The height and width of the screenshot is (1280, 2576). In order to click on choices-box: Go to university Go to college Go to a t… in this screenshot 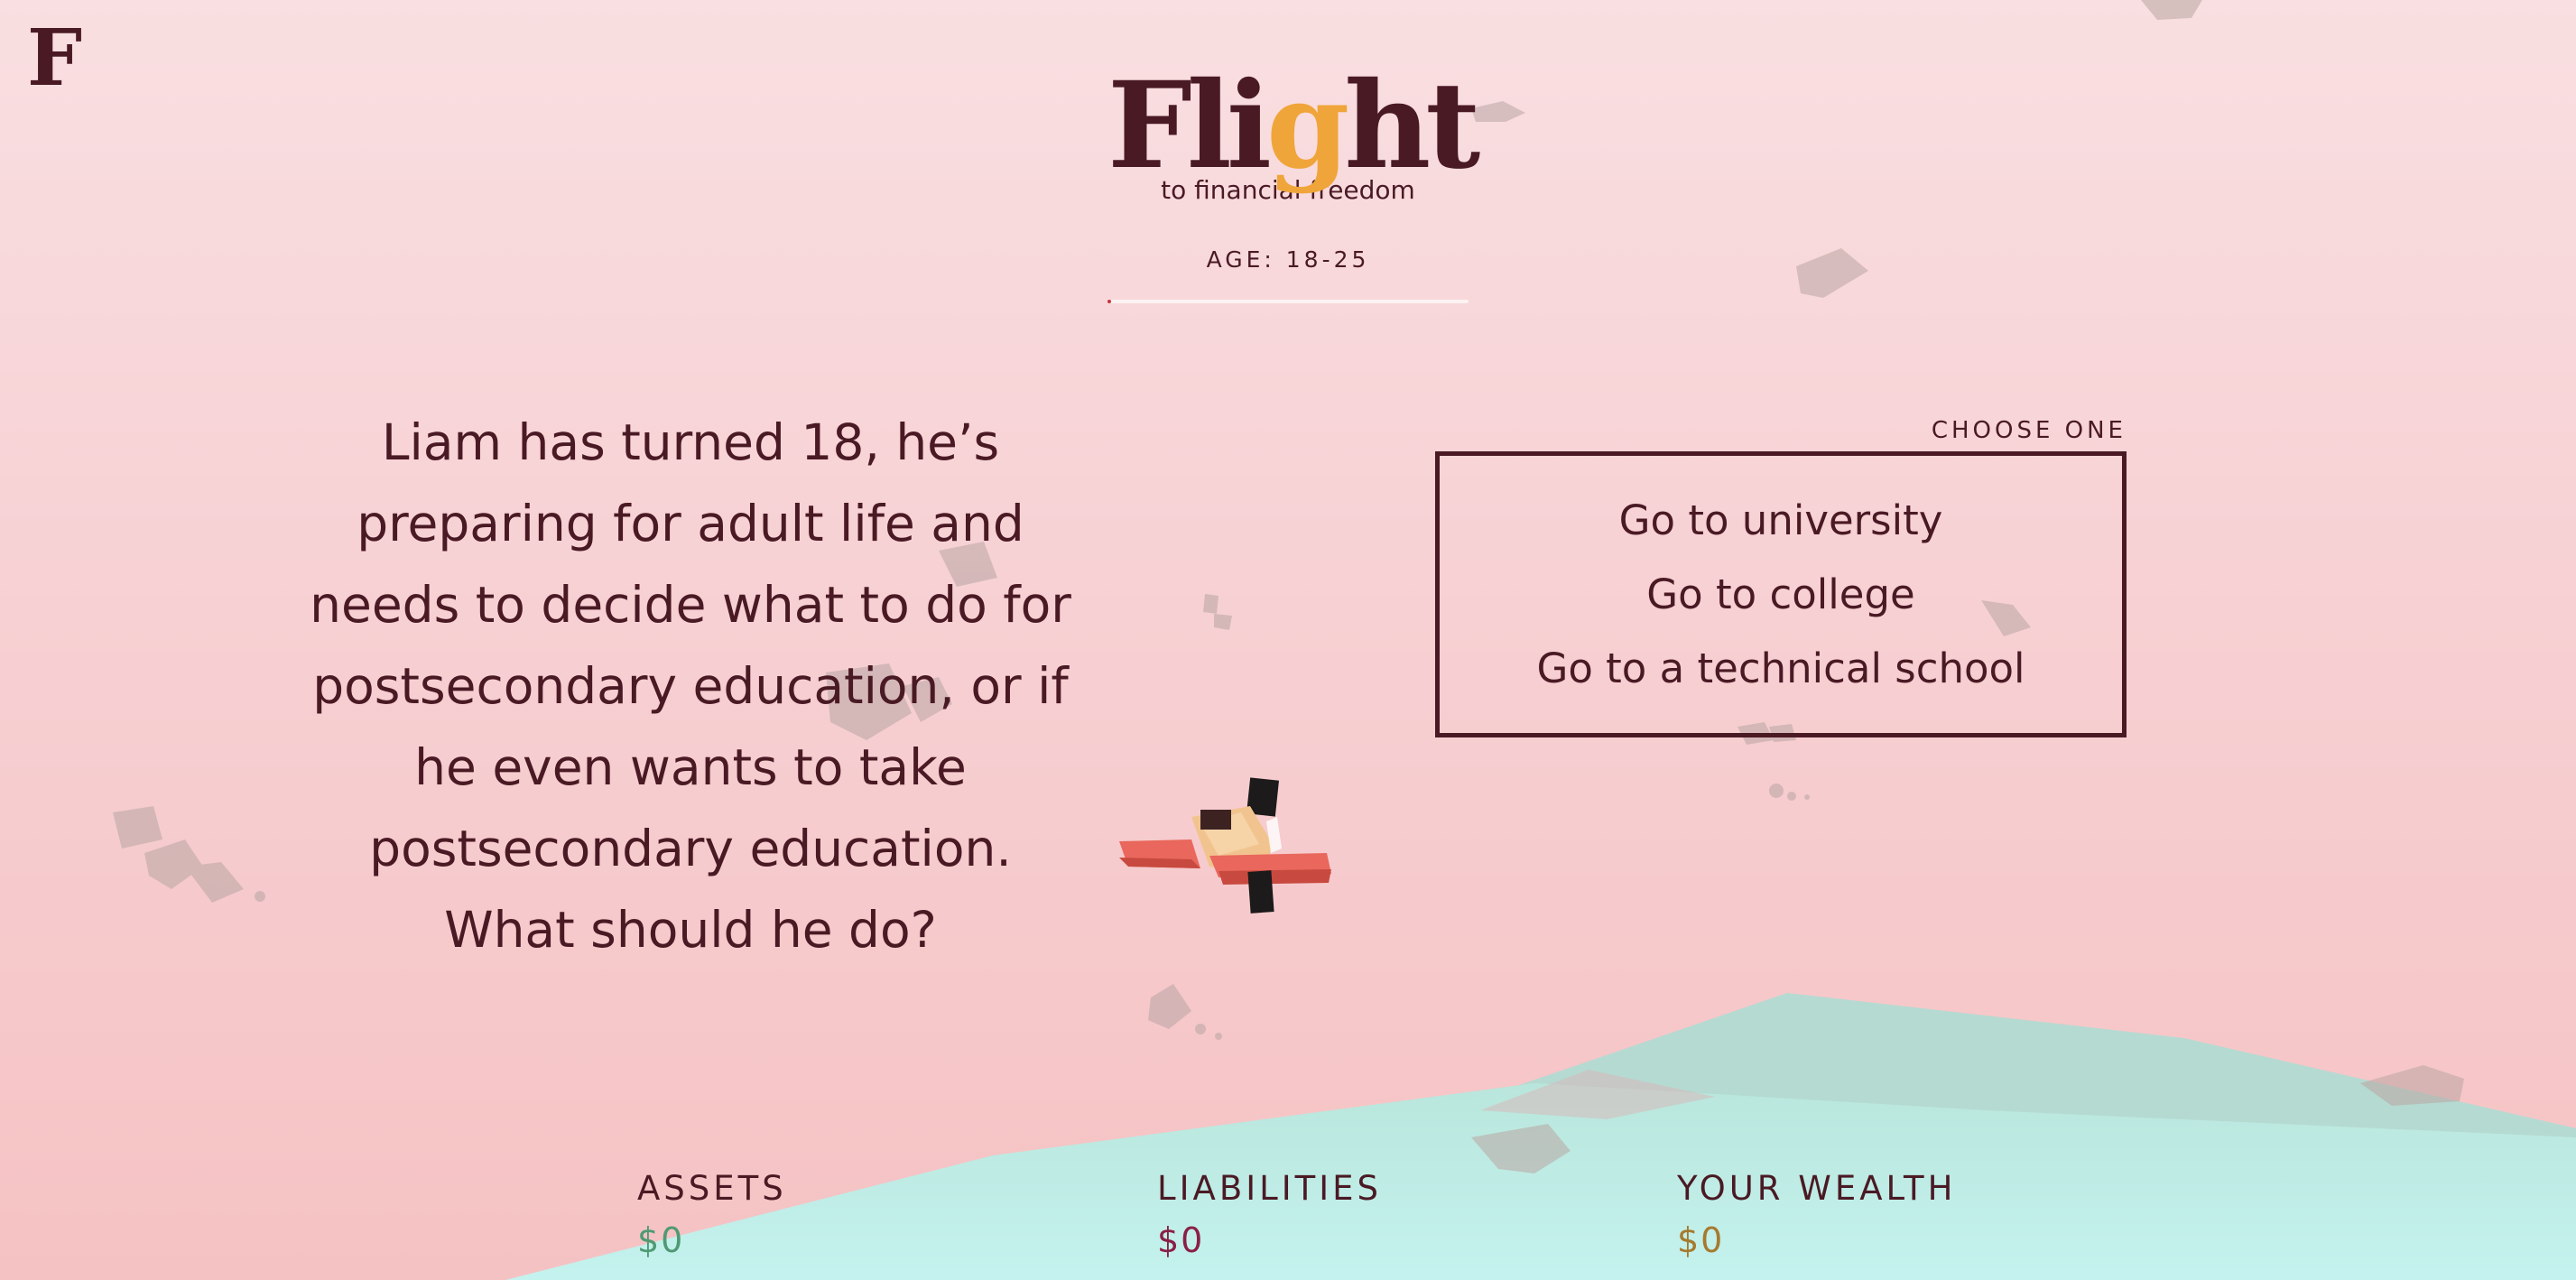, I will do `click(1781, 594)`.